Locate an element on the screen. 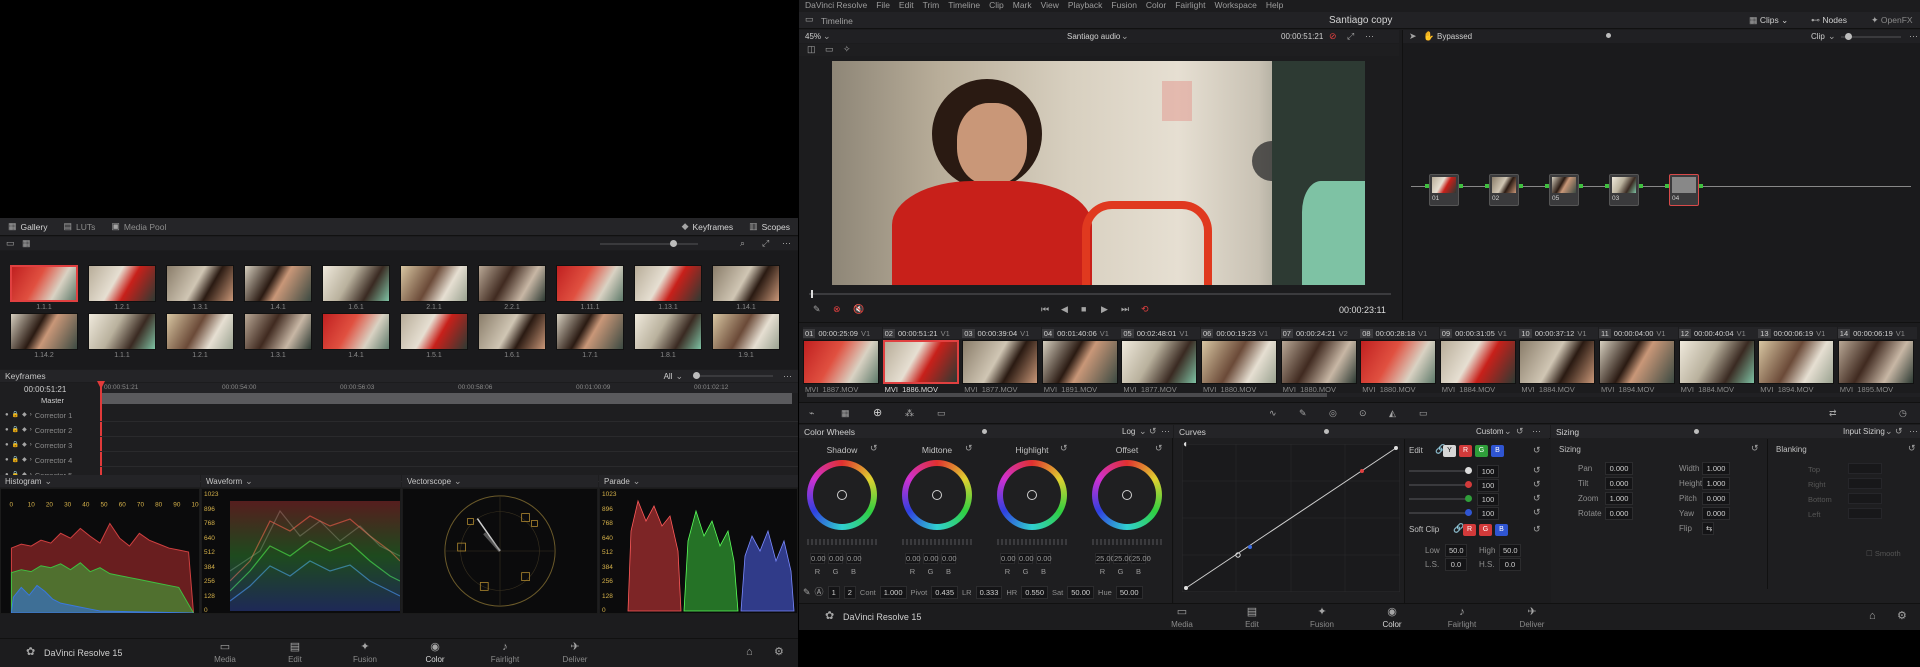 Image resolution: width=1920 pixels, height=667 pixels. playhead is located at coordinates (101, 429).